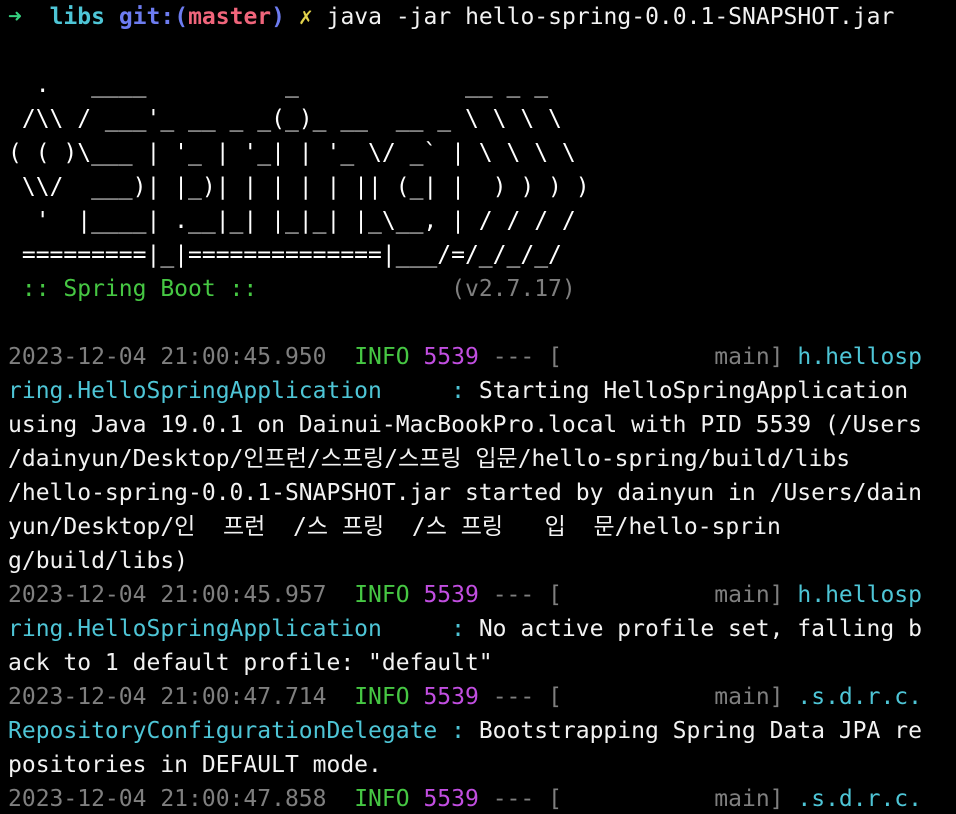 The height and width of the screenshot is (814, 956). What do you see at coordinates (250, 663) in the screenshot?
I see `log-message-continuation: ack to 1 default profile: "default"` at bounding box center [250, 663].